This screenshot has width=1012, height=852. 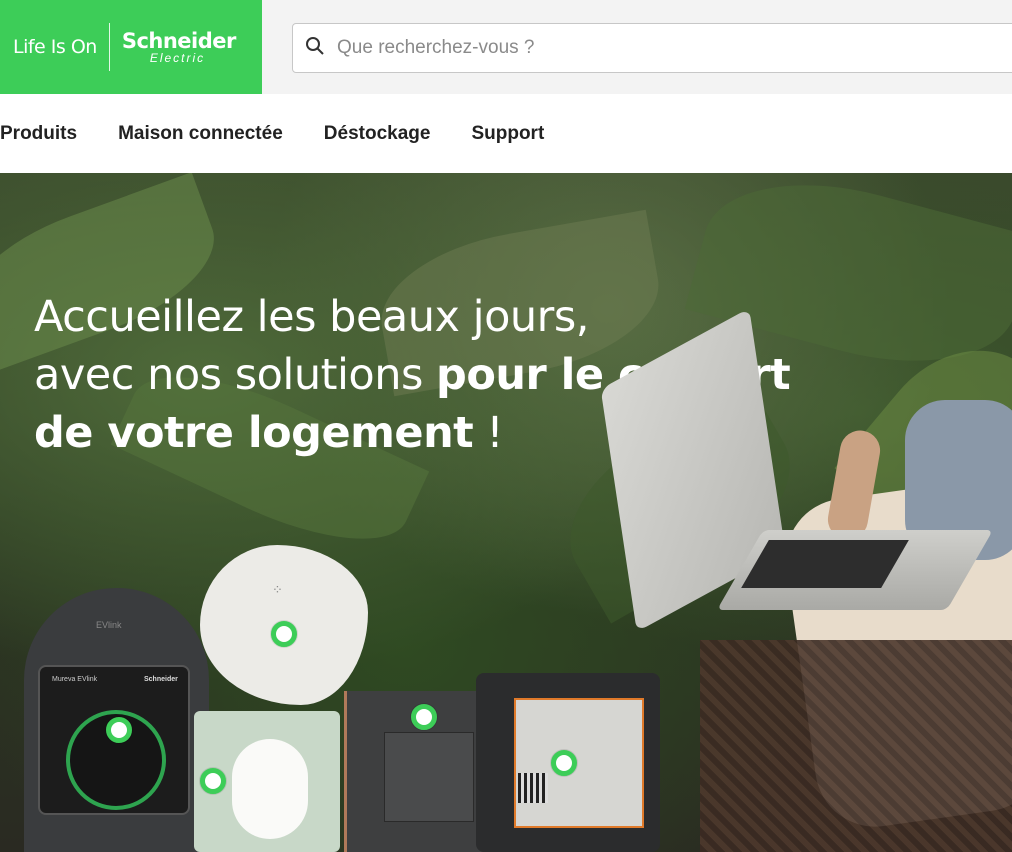 What do you see at coordinates (254, 433) in the screenshot?
I see `hero-line-3-bold: de votre logement` at bounding box center [254, 433].